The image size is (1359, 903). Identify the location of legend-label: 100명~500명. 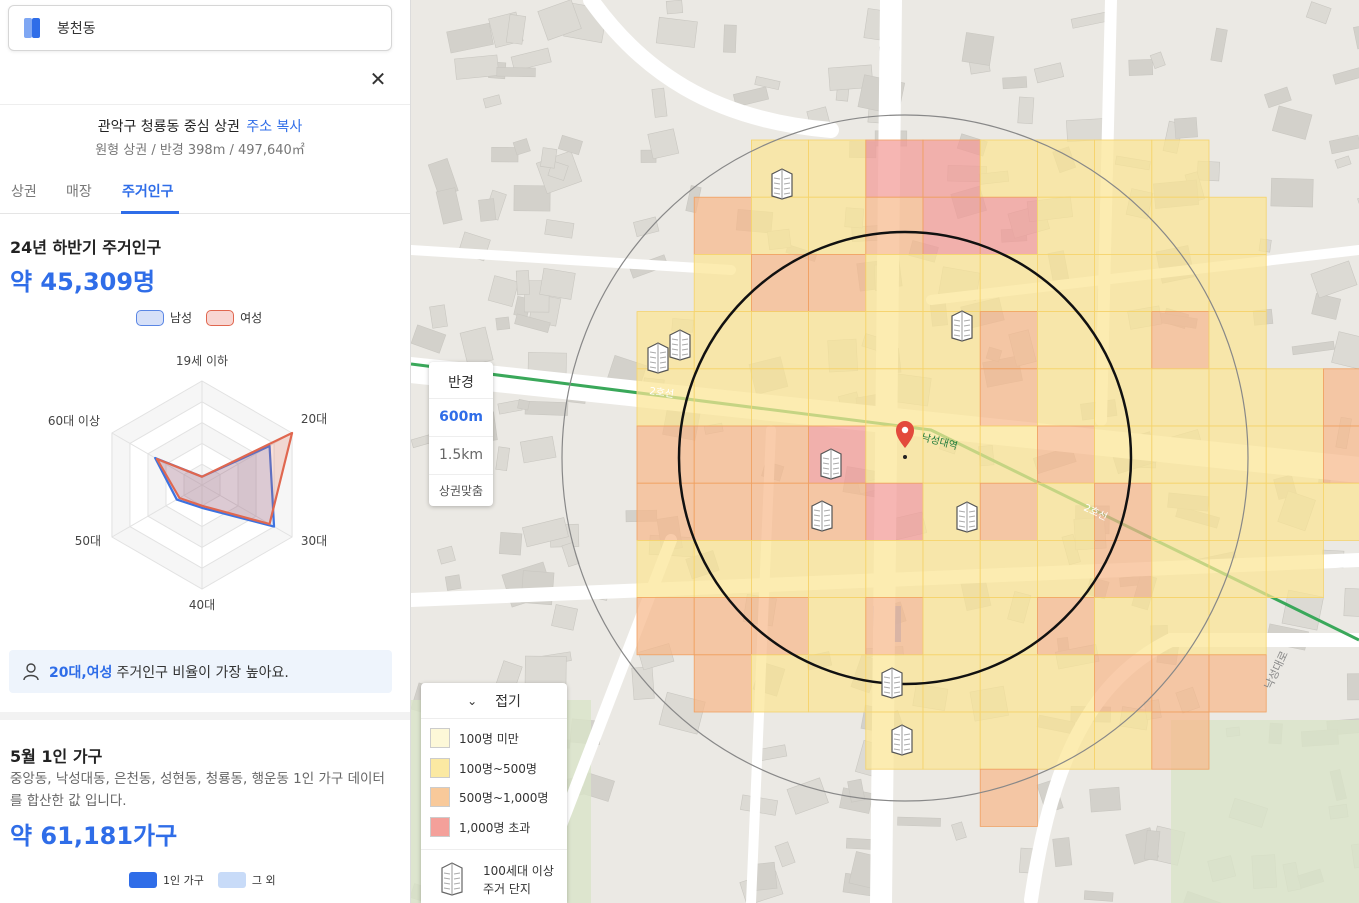
(498, 768).